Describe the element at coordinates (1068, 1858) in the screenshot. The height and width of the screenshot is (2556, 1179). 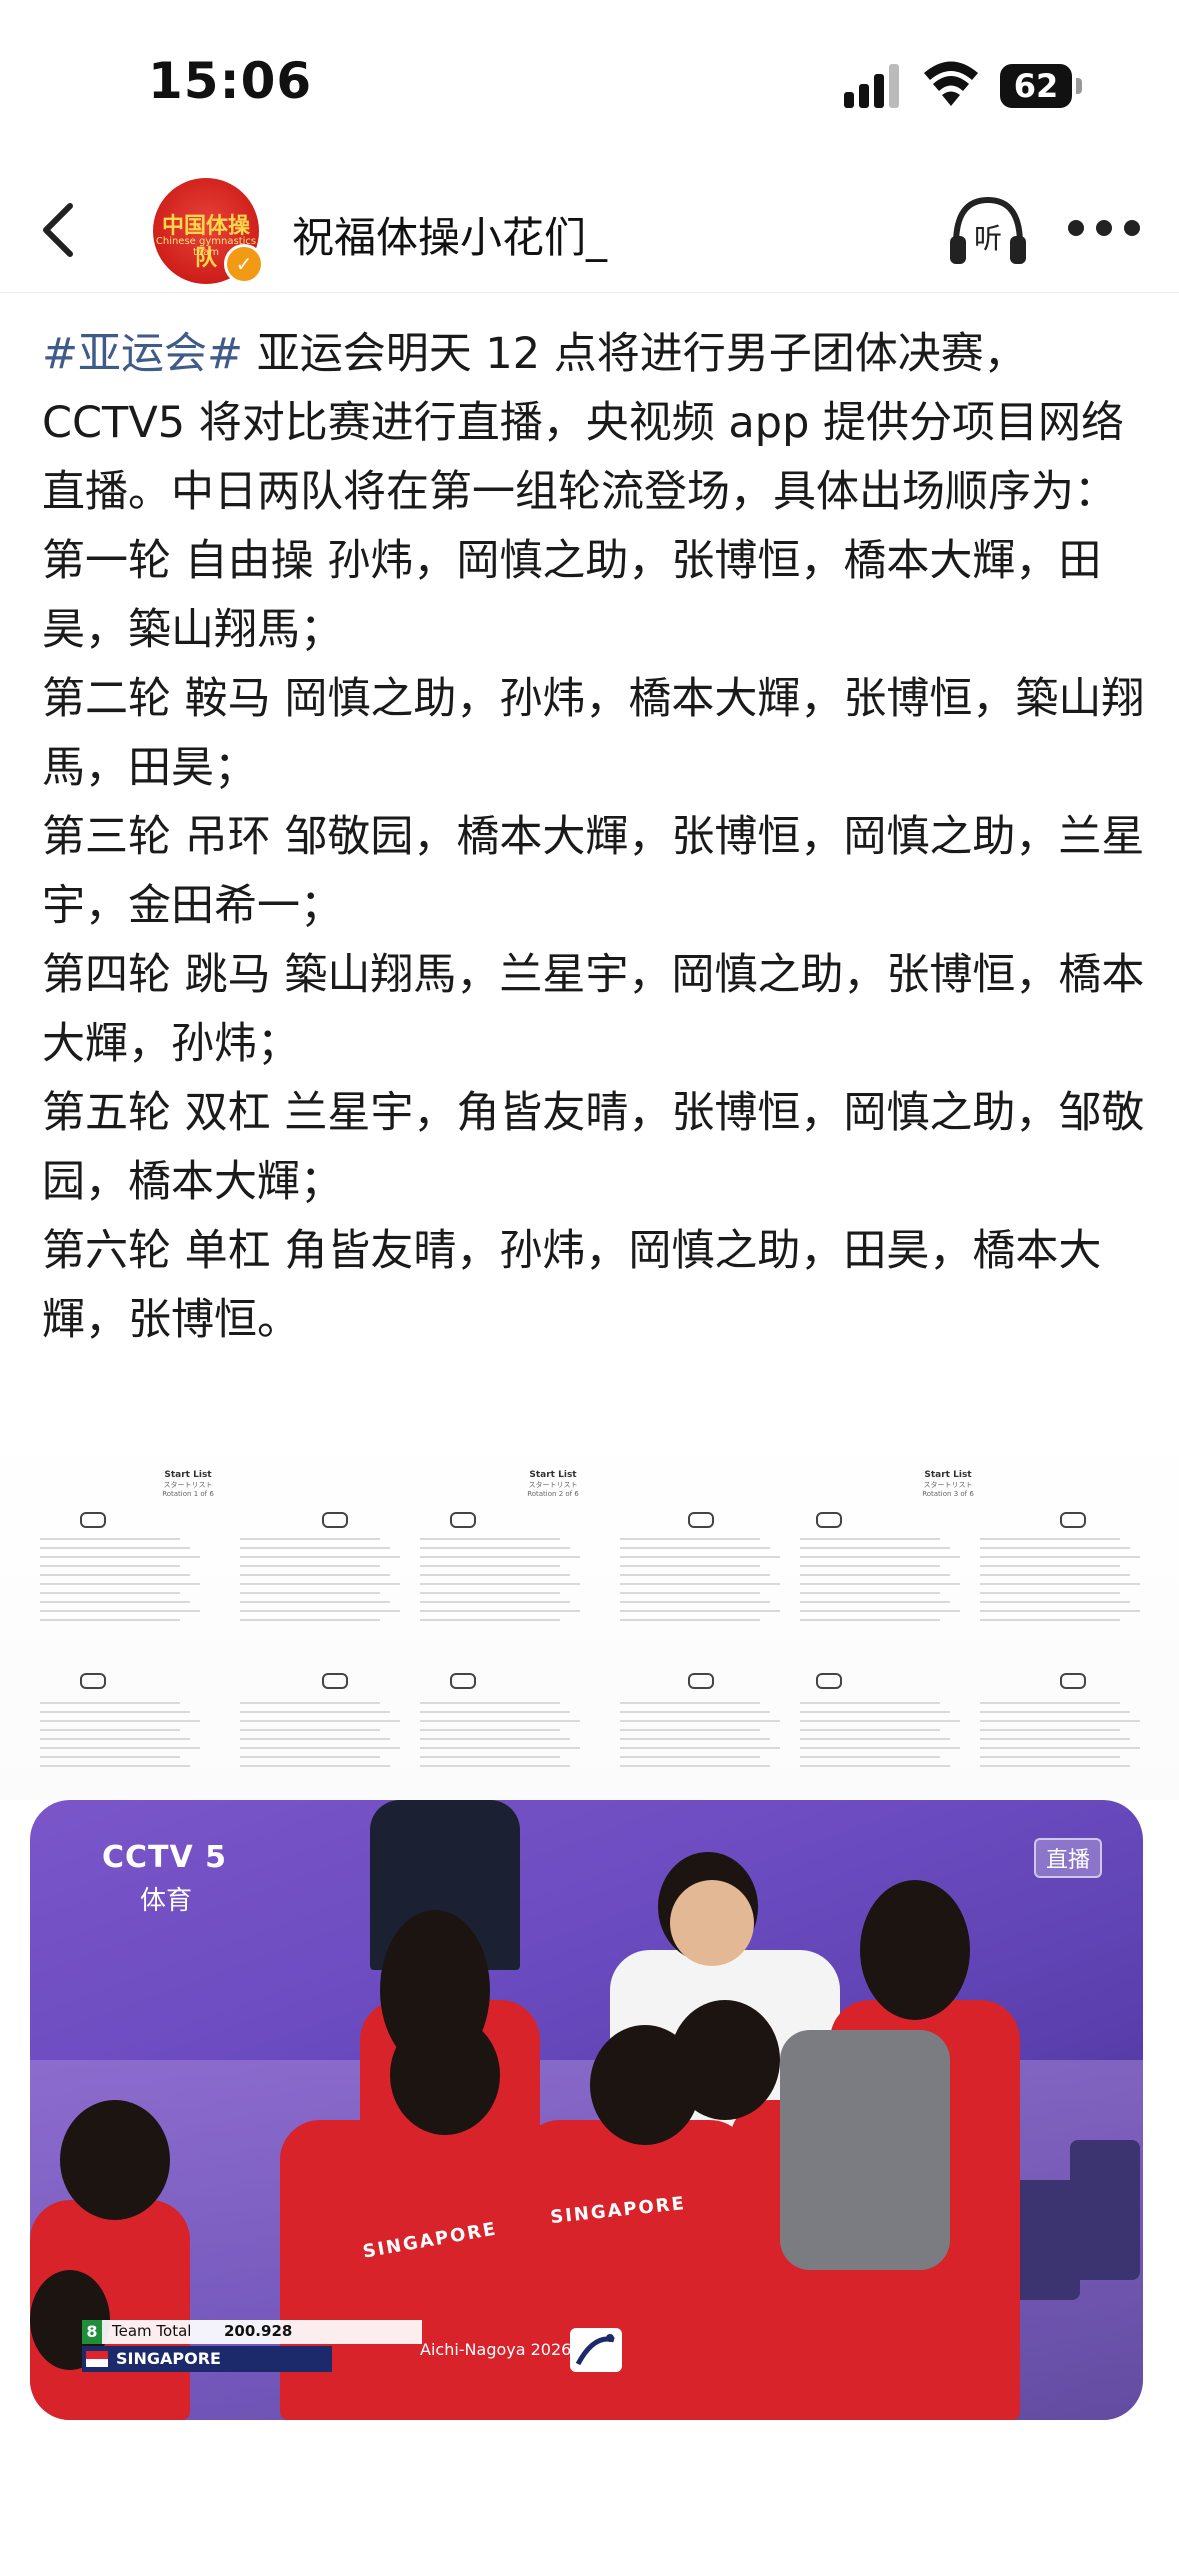
I see `live-badge: 直播` at that location.